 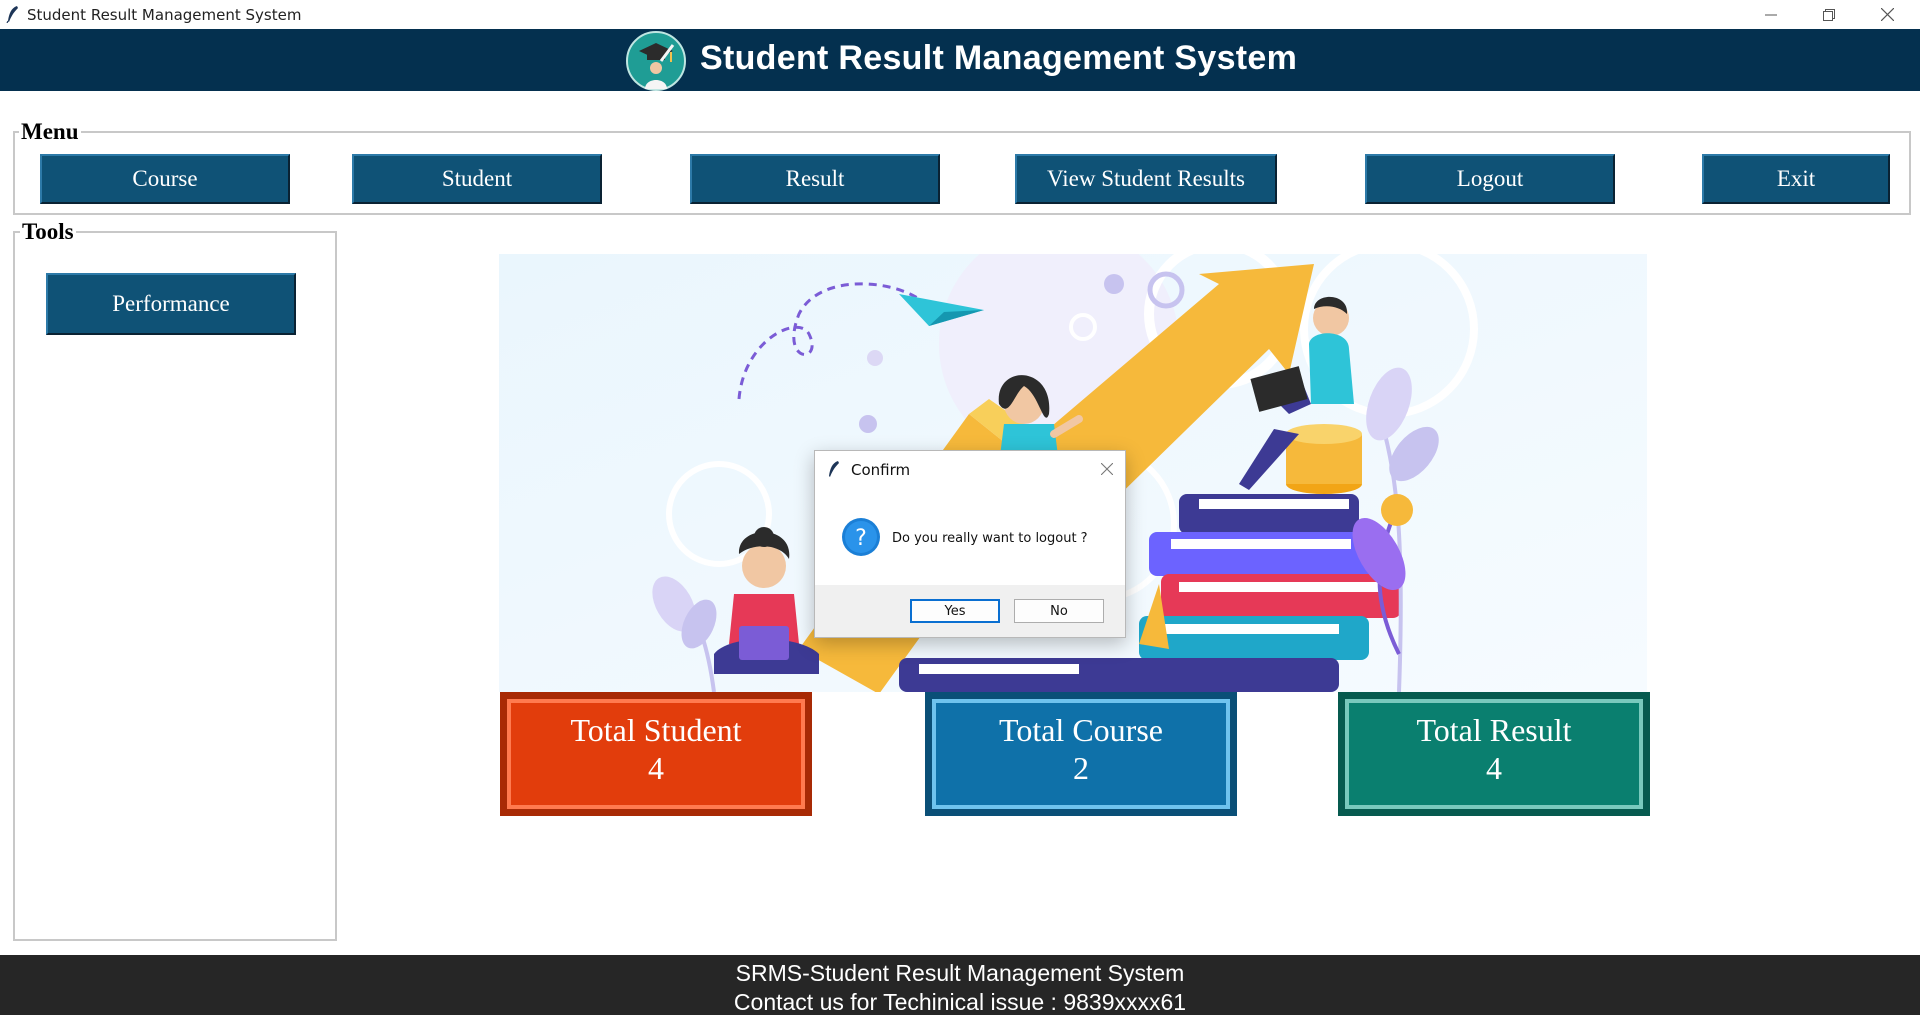 I want to click on close-icon, so click(x=1887, y=14).